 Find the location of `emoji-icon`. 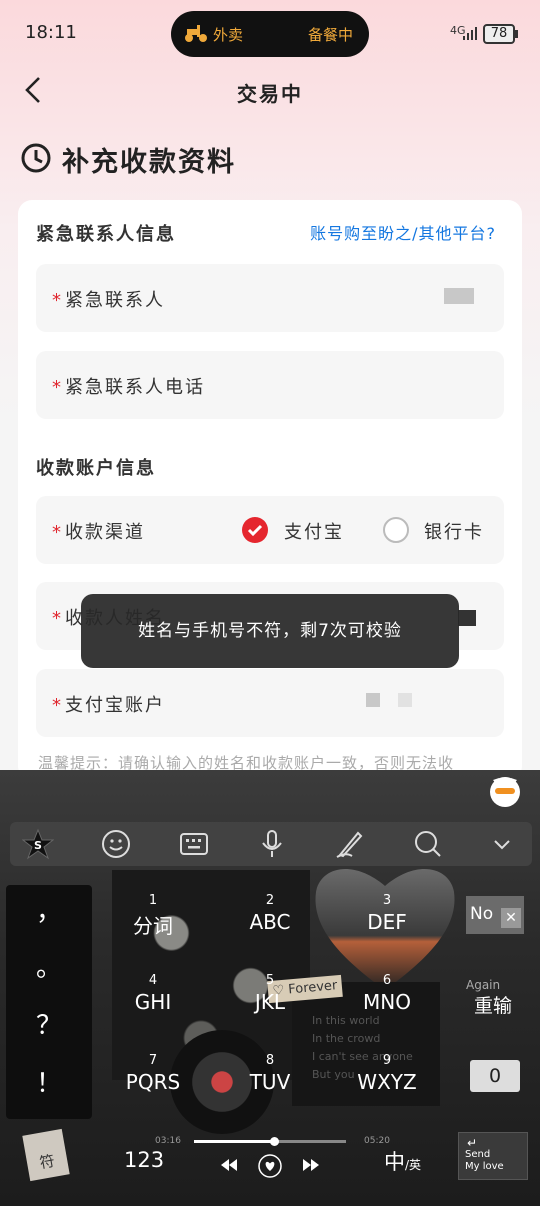

emoji-icon is located at coordinates (116, 844).